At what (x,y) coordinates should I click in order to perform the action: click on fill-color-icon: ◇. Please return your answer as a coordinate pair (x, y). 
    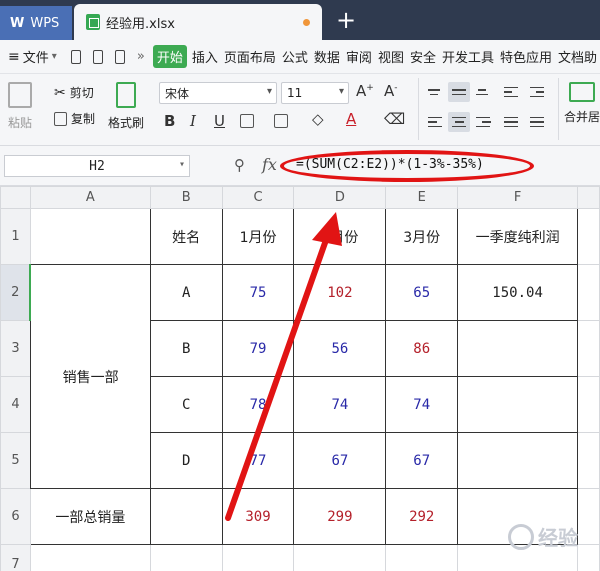
    Looking at the image, I should click on (318, 119).